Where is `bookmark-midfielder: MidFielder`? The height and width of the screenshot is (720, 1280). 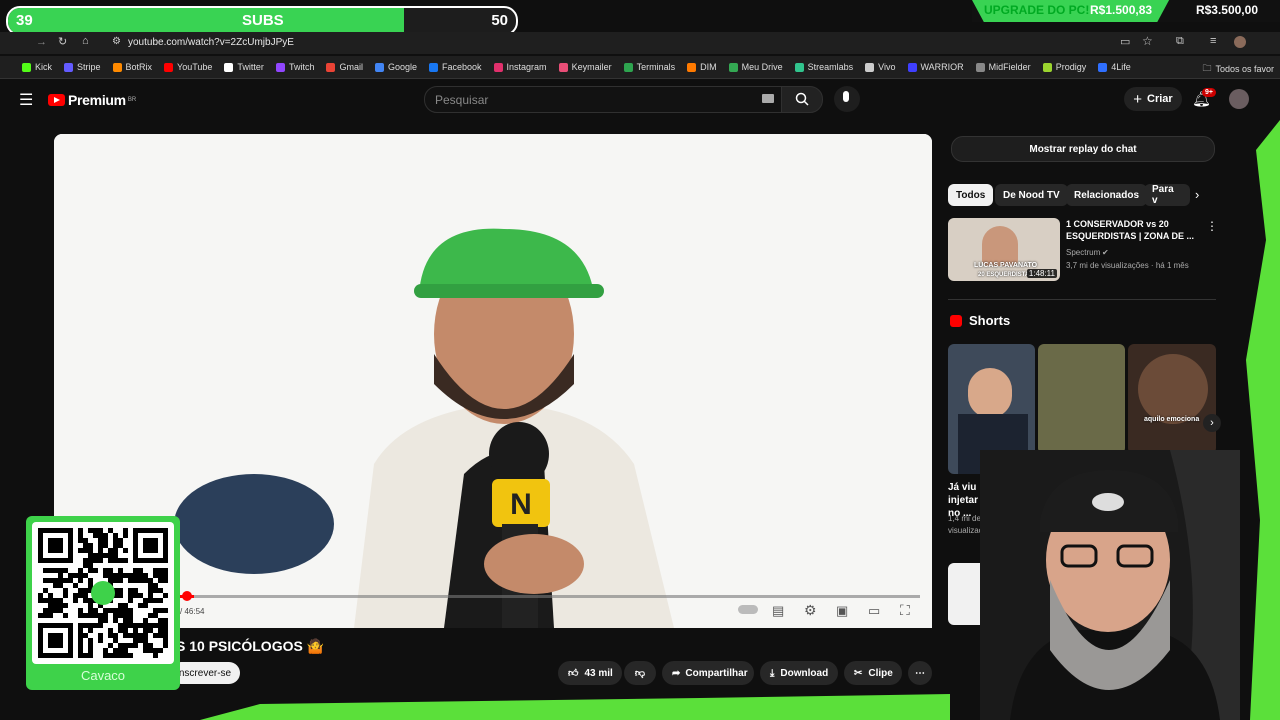 bookmark-midfielder: MidFielder is located at coordinates (1003, 67).